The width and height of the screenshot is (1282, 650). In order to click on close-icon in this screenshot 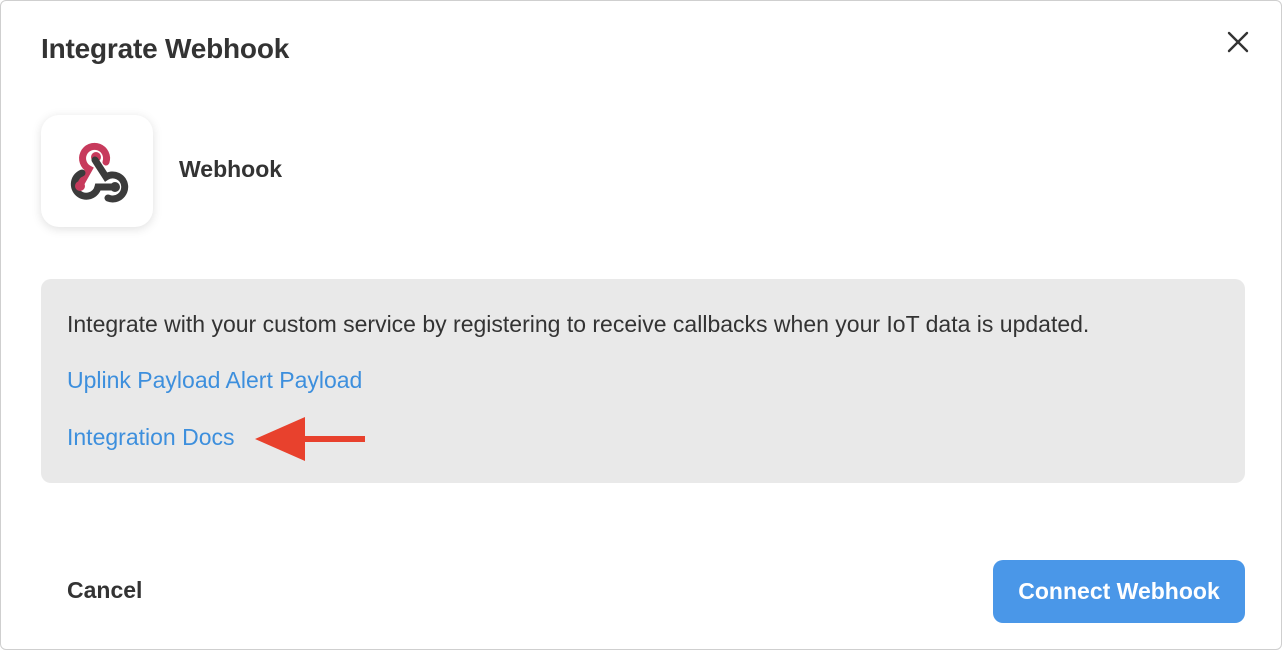, I will do `click(1238, 42)`.